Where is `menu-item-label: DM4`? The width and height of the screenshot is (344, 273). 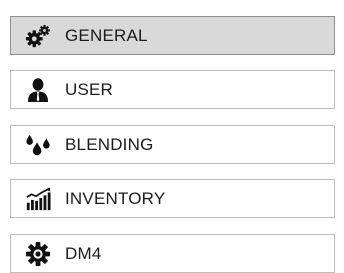
menu-item-label: DM4 is located at coordinates (83, 253).